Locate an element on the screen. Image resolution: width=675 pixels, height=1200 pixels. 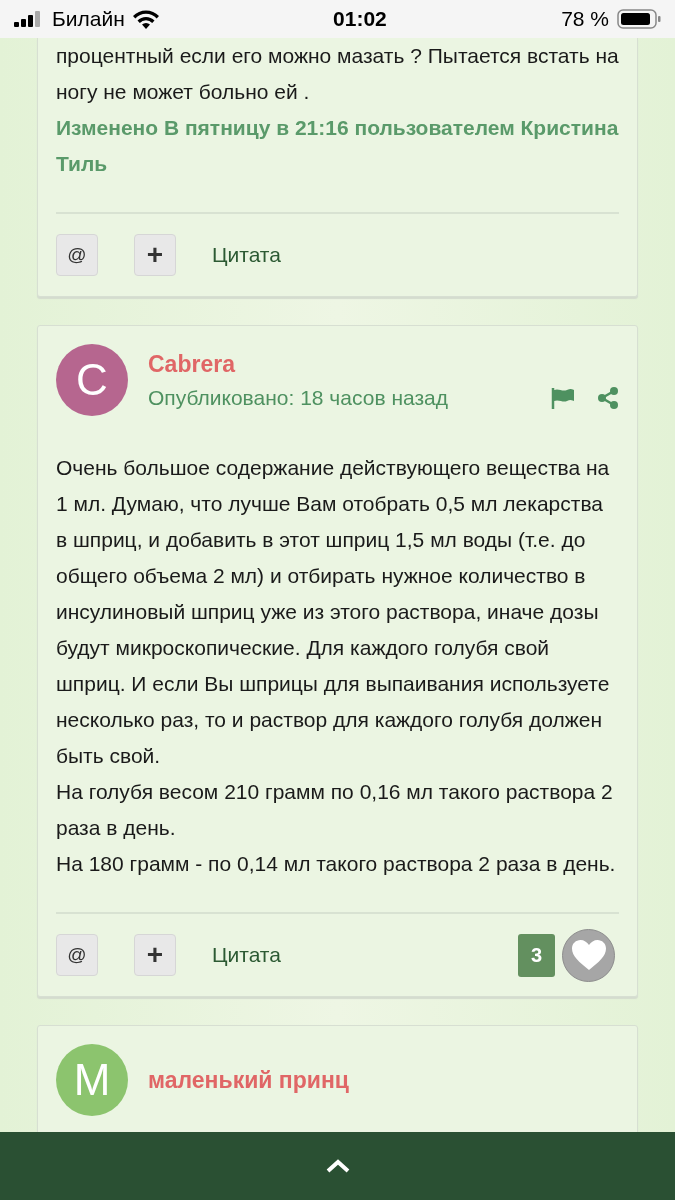
post-date: Опубликовано: 18 часов назад is located at coordinates (298, 397).